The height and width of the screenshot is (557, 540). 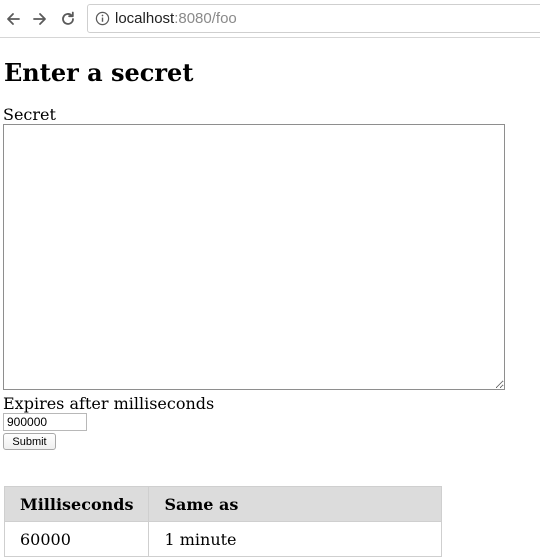 I want to click on reload-button, so click(x=68, y=19).